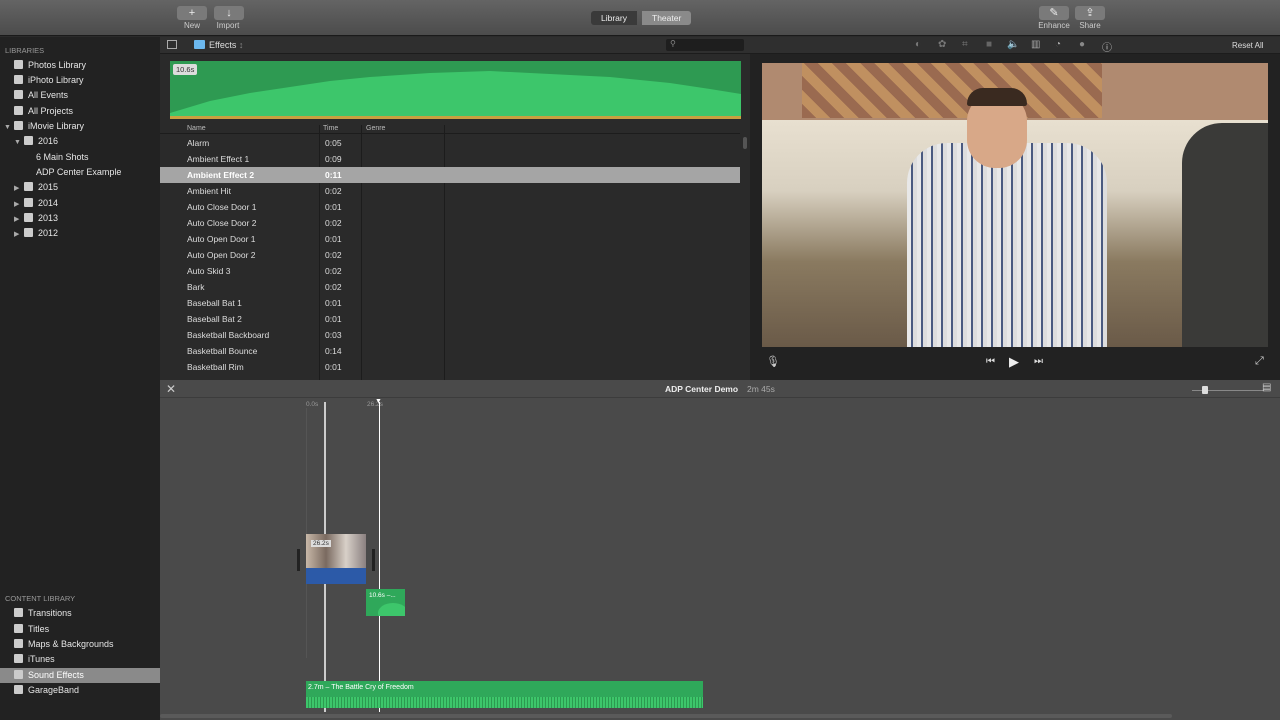  What do you see at coordinates (450, 367) in the screenshot?
I see `list-item: Basketball Rim 0:01` at bounding box center [450, 367].